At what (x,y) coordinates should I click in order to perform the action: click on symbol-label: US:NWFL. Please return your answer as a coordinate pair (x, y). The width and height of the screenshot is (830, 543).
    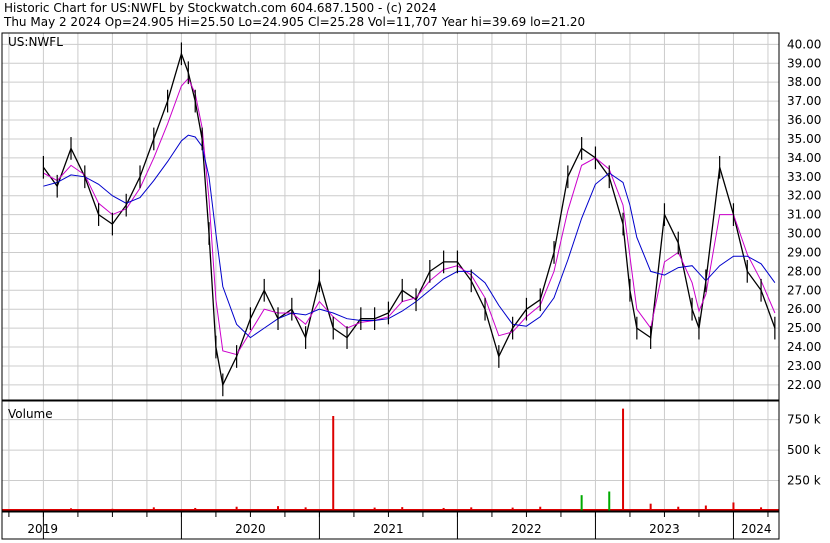
    Looking at the image, I should click on (35, 42).